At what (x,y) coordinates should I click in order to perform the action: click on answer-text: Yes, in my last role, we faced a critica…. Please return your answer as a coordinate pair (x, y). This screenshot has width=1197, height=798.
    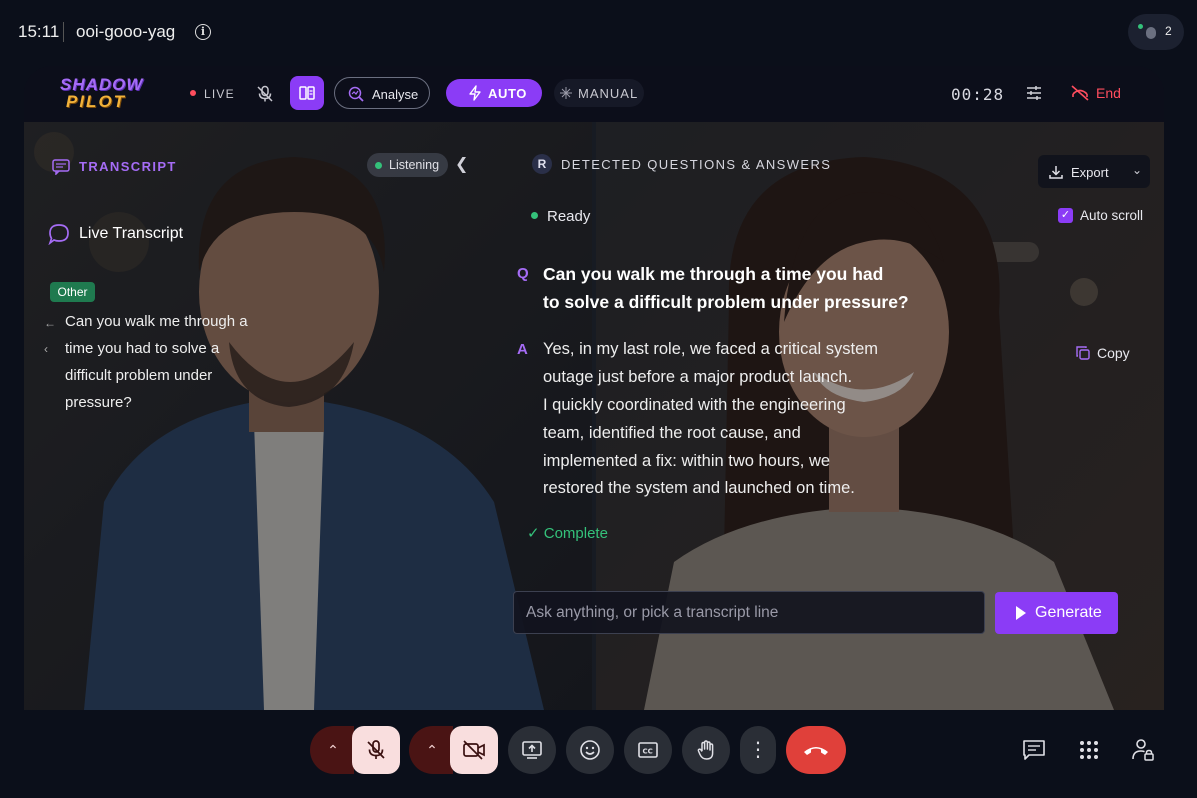
    Looking at the image, I should click on (711, 349).